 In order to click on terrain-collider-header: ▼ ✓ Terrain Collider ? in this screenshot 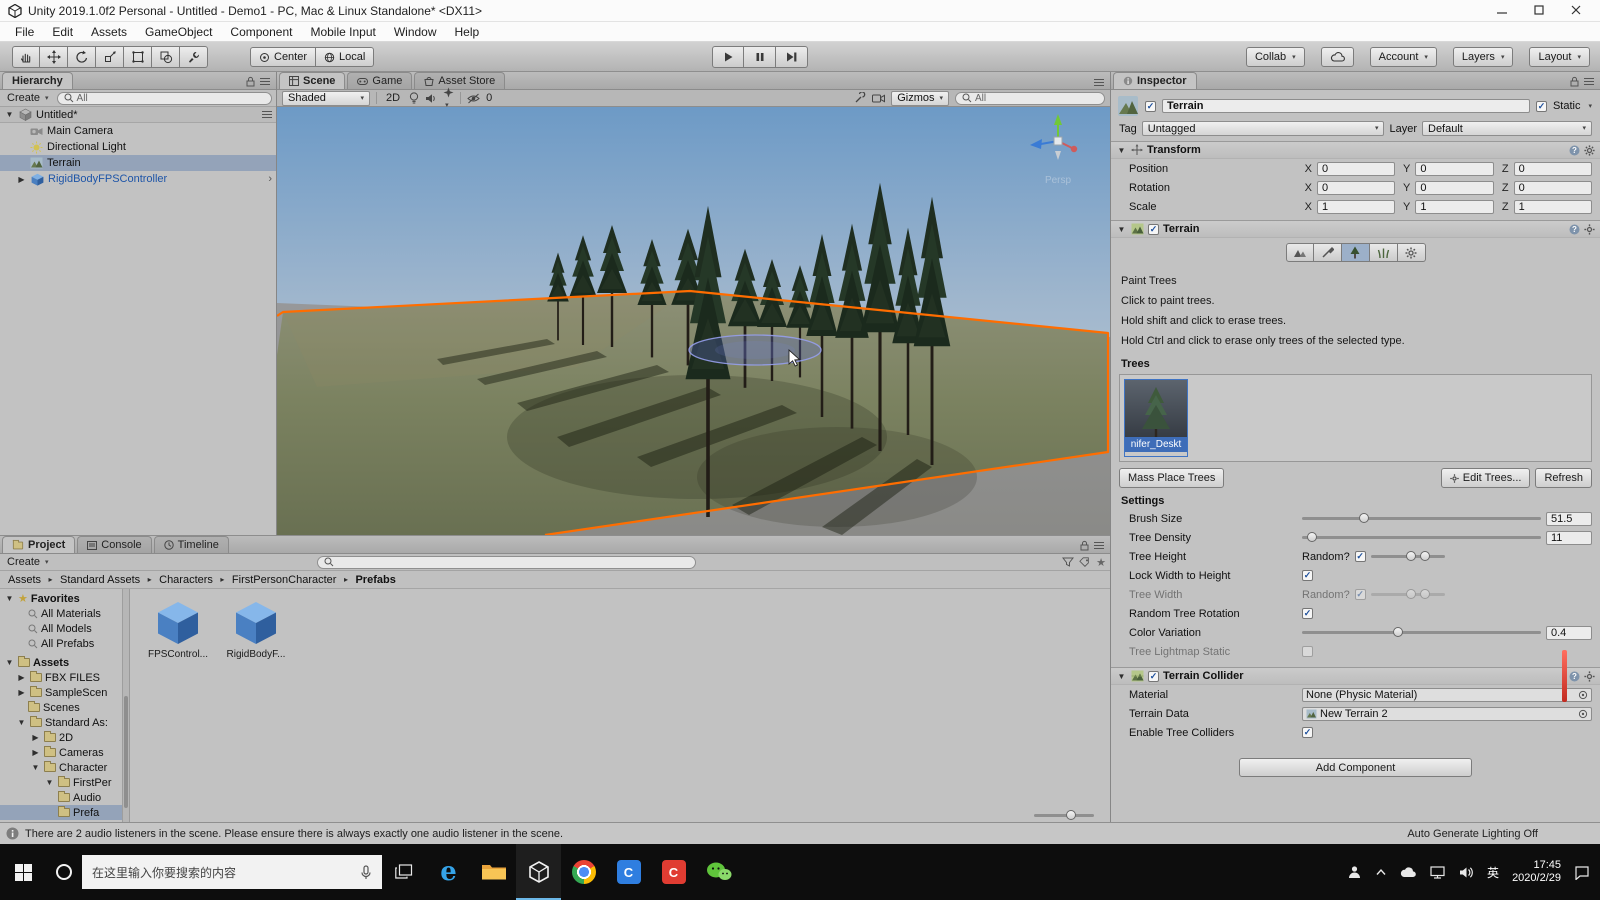, I will do `click(1355, 676)`.